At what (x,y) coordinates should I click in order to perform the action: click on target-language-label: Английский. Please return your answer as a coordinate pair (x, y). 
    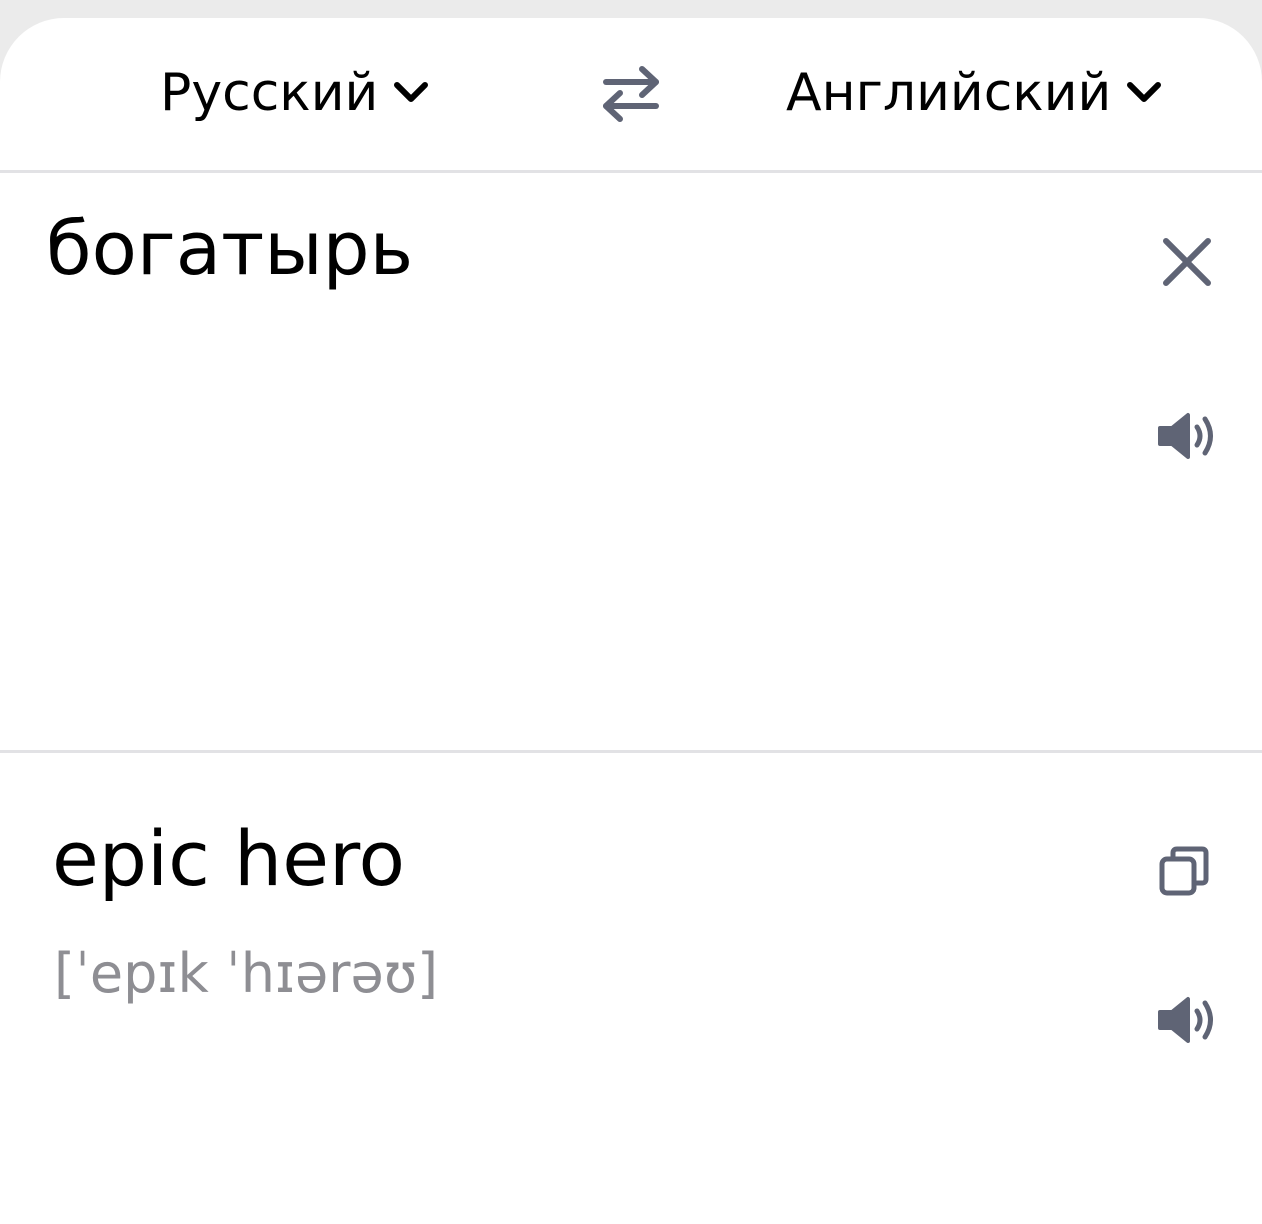
    Looking at the image, I should click on (949, 93).